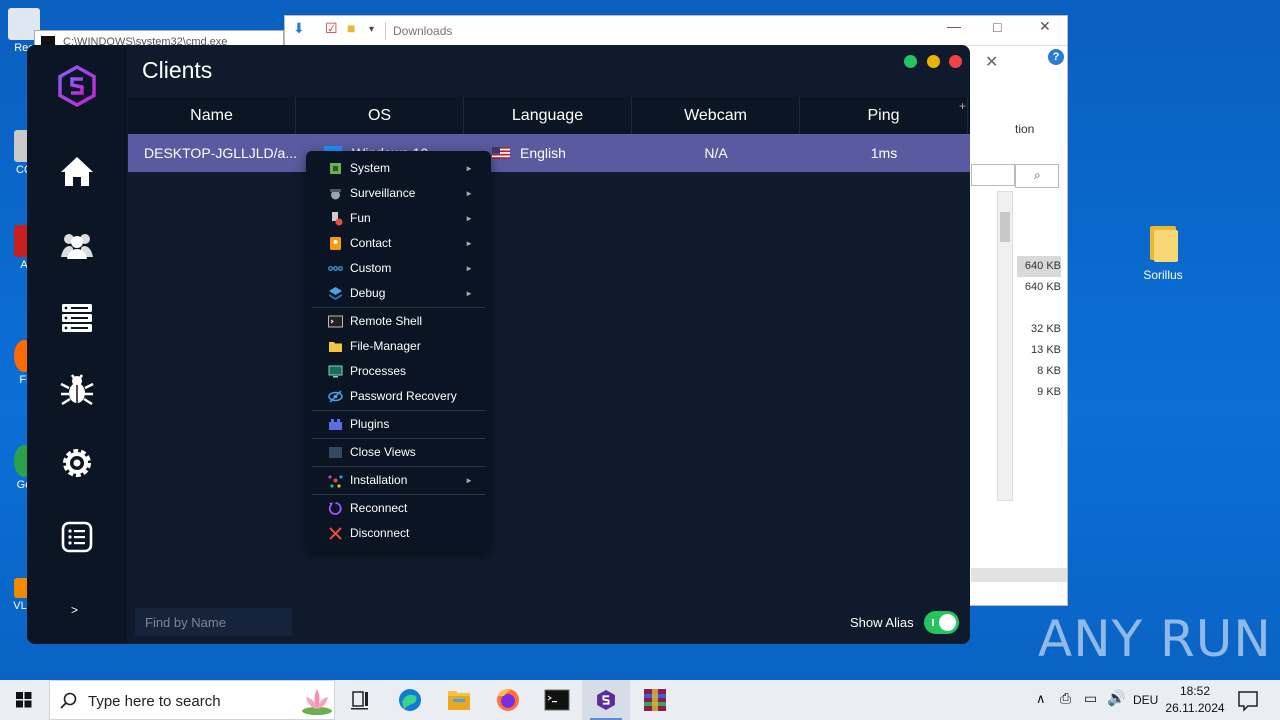  Describe the element at coordinates (212, 115) in the screenshot. I see `column-header-name: Name` at that location.